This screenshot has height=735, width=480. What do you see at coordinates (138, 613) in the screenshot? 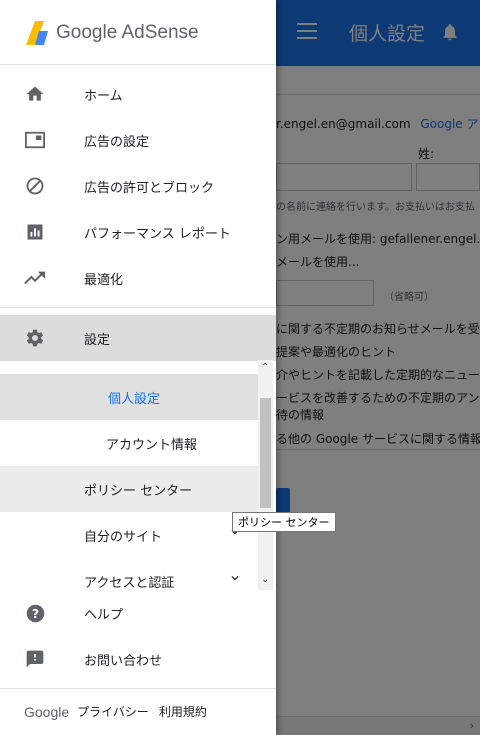
I see `nav-help: ? ヘルプ` at bounding box center [138, 613].